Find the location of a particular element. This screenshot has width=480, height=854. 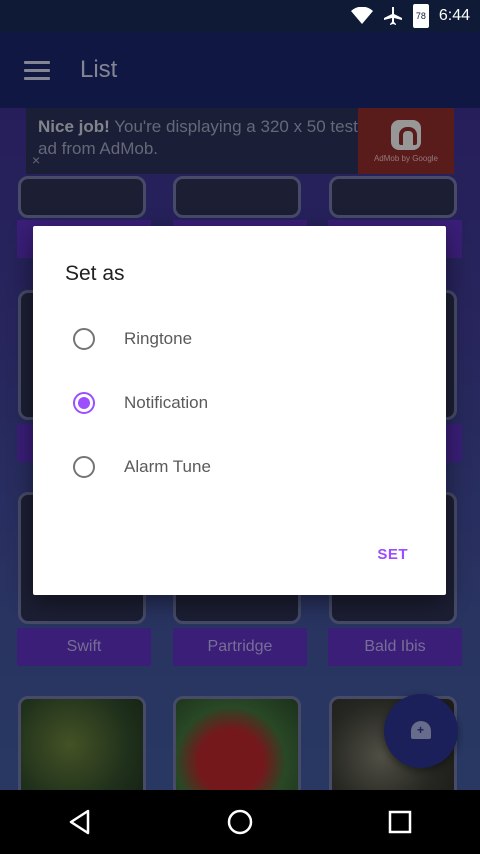

option-label: Ringtone is located at coordinates (158, 338).